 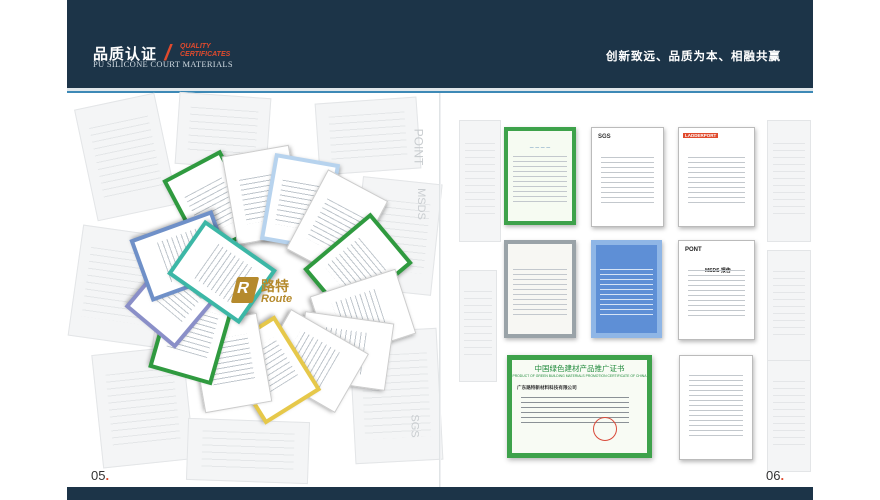 What do you see at coordinates (626, 289) in the screenshot?
I see `rohs-certificate-card` at bounding box center [626, 289].